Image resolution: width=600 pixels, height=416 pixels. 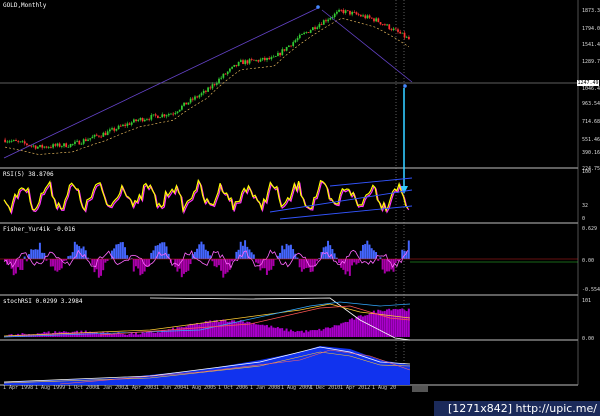 I want to click on price-label: 714.68, so click(x=591, y=122).